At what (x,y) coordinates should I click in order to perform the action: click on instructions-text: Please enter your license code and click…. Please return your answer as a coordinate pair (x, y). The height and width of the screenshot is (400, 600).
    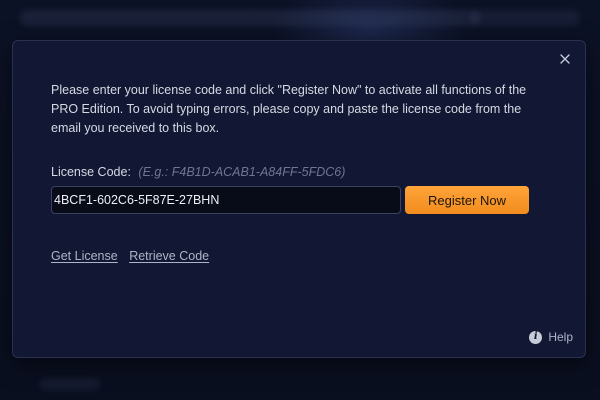
    Looking at the image, I should click on (289, 109).